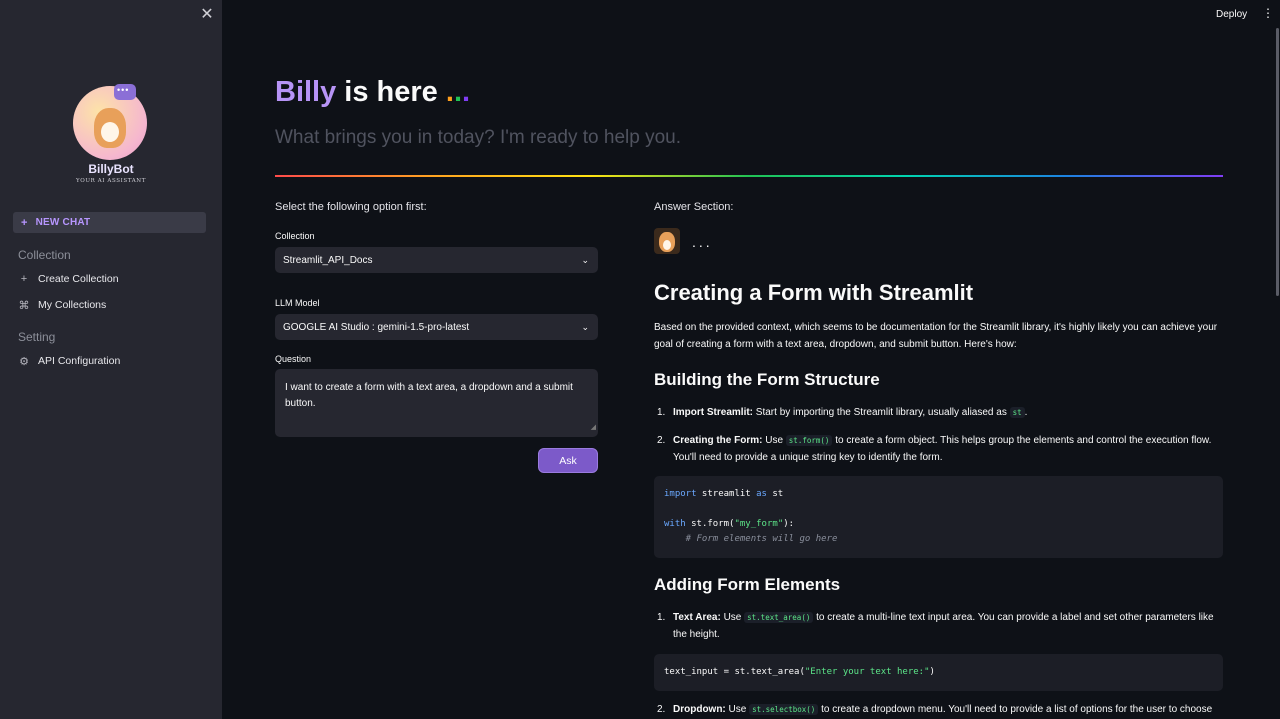  Describe the element at coordinates (726, 494) in the screenshot. I see `code-text: streamlit` at that location.